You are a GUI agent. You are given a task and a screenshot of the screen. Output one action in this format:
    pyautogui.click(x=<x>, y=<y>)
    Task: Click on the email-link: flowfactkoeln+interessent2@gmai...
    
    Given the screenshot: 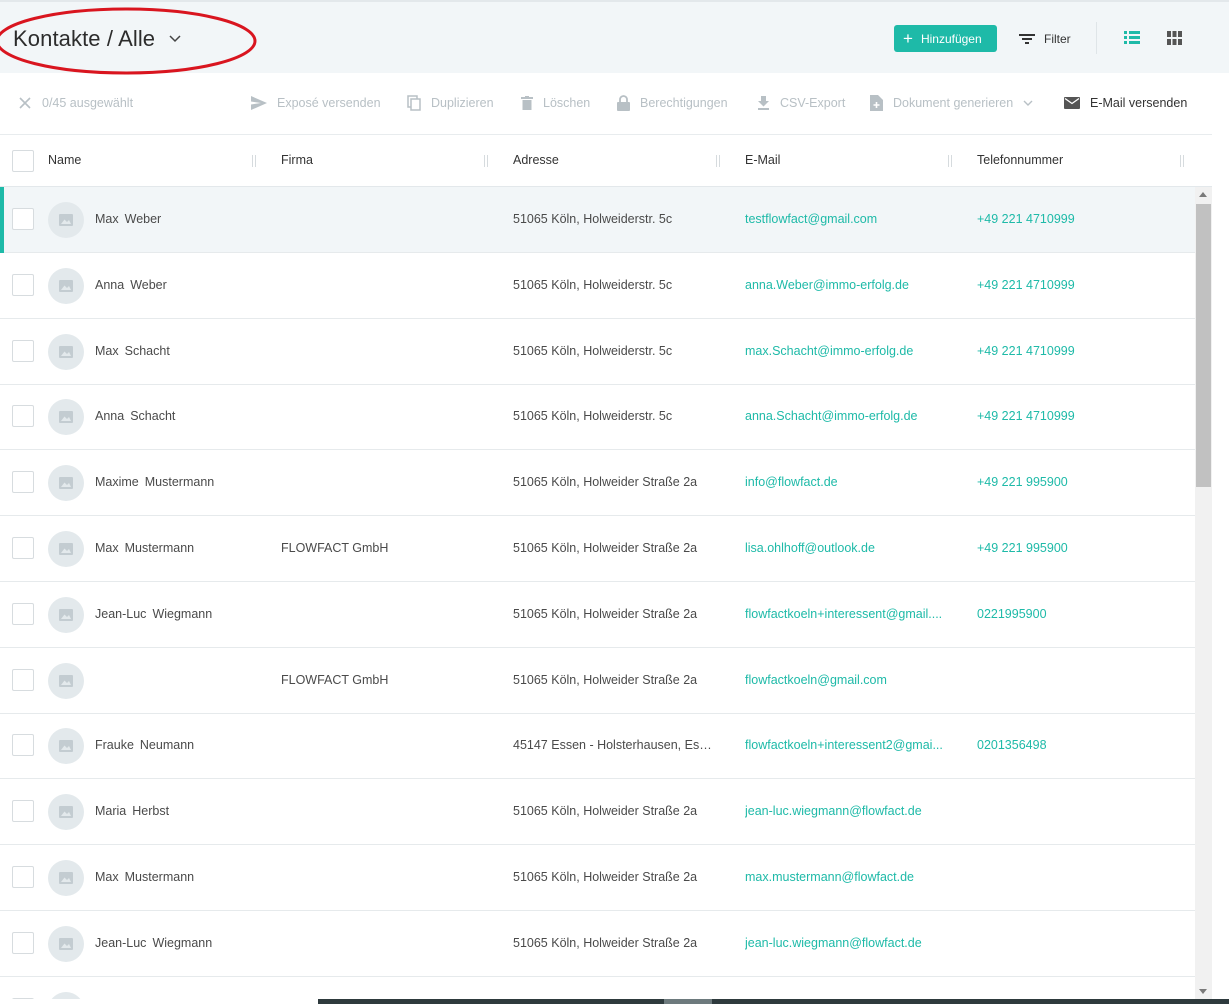 What is the action you would take?
    pyautogui.click(x=846, y=745)
    